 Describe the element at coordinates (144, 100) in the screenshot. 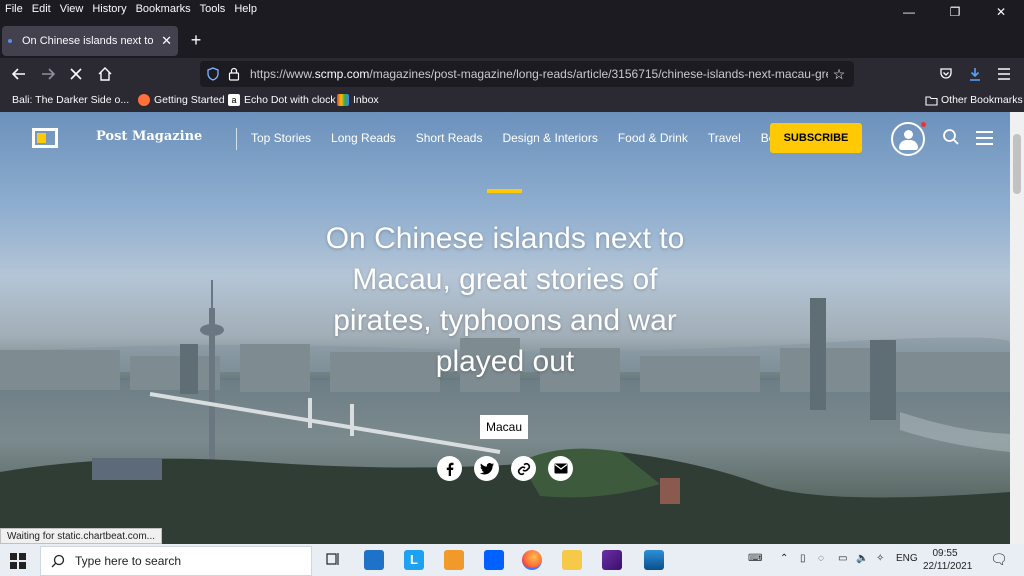

I see `firefox-icon` at that location.